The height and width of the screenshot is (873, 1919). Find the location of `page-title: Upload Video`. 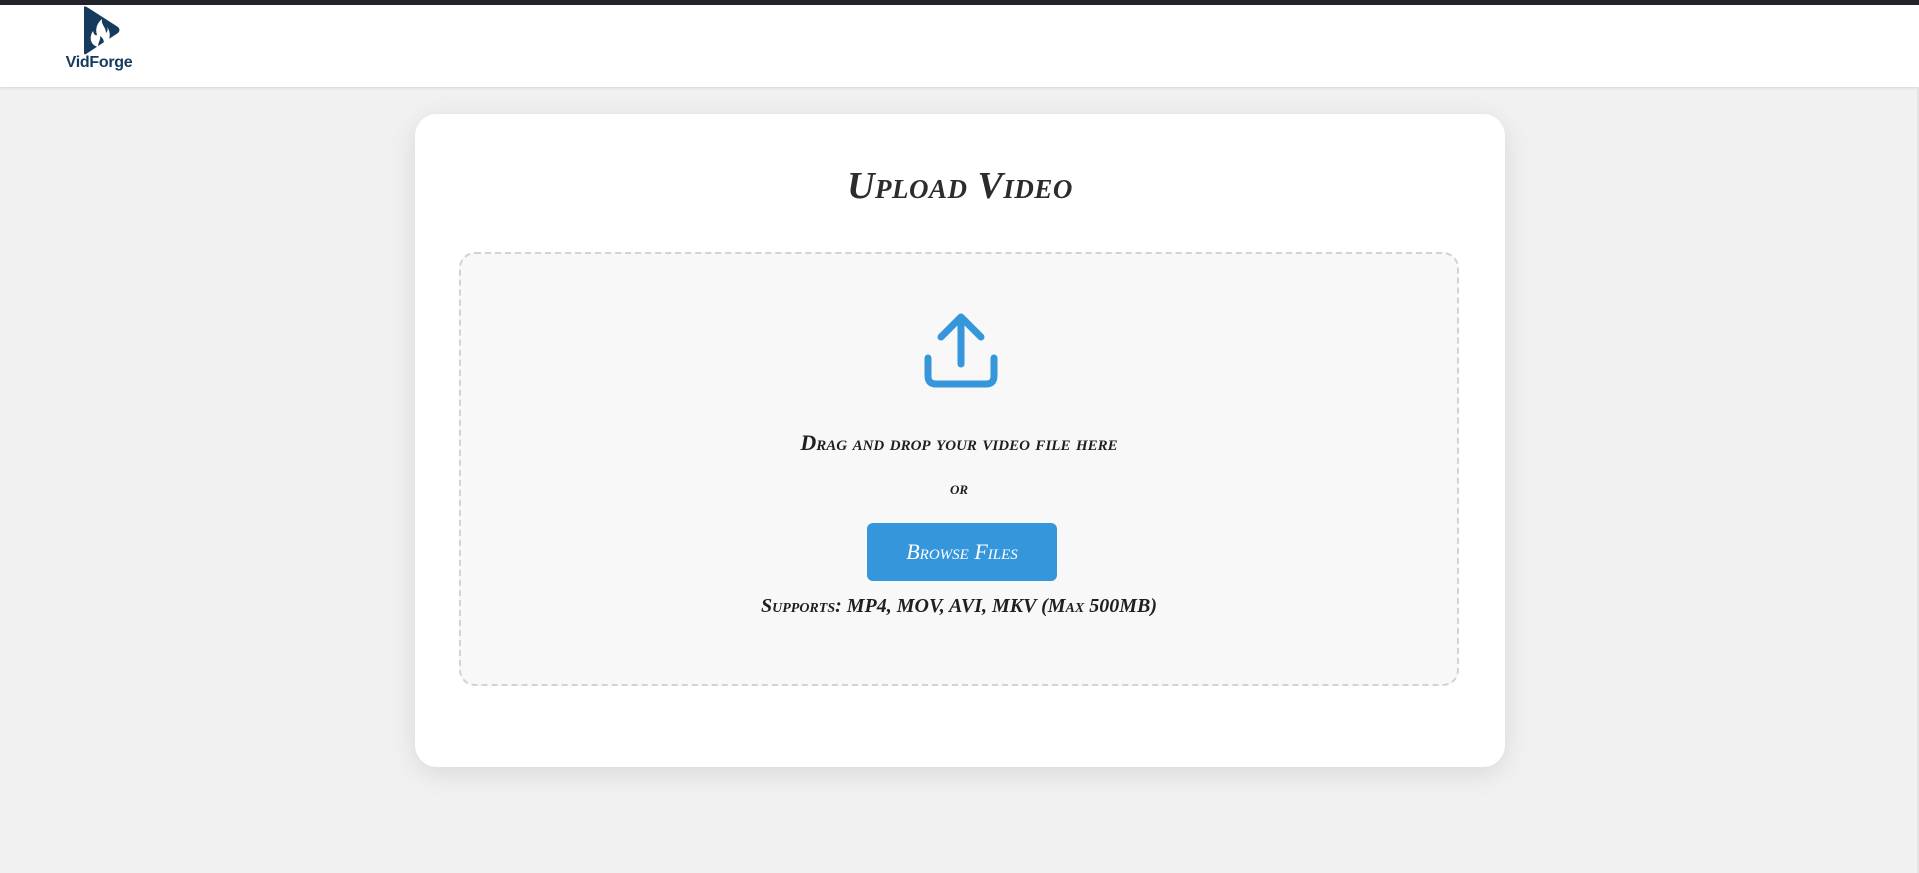

page-title: Upload Video is located at coordinates (960, 186).